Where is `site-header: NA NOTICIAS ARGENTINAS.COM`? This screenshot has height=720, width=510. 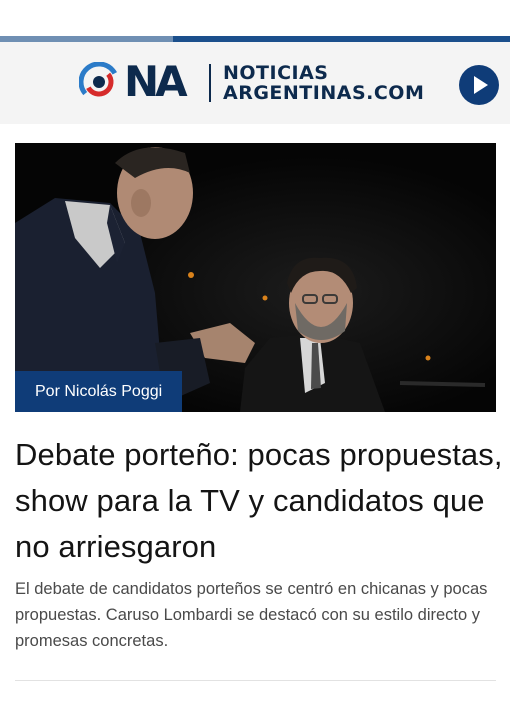
site-header: NA NOTICIAS ARGENTINAS.COM is located at coordinates (255, 83).